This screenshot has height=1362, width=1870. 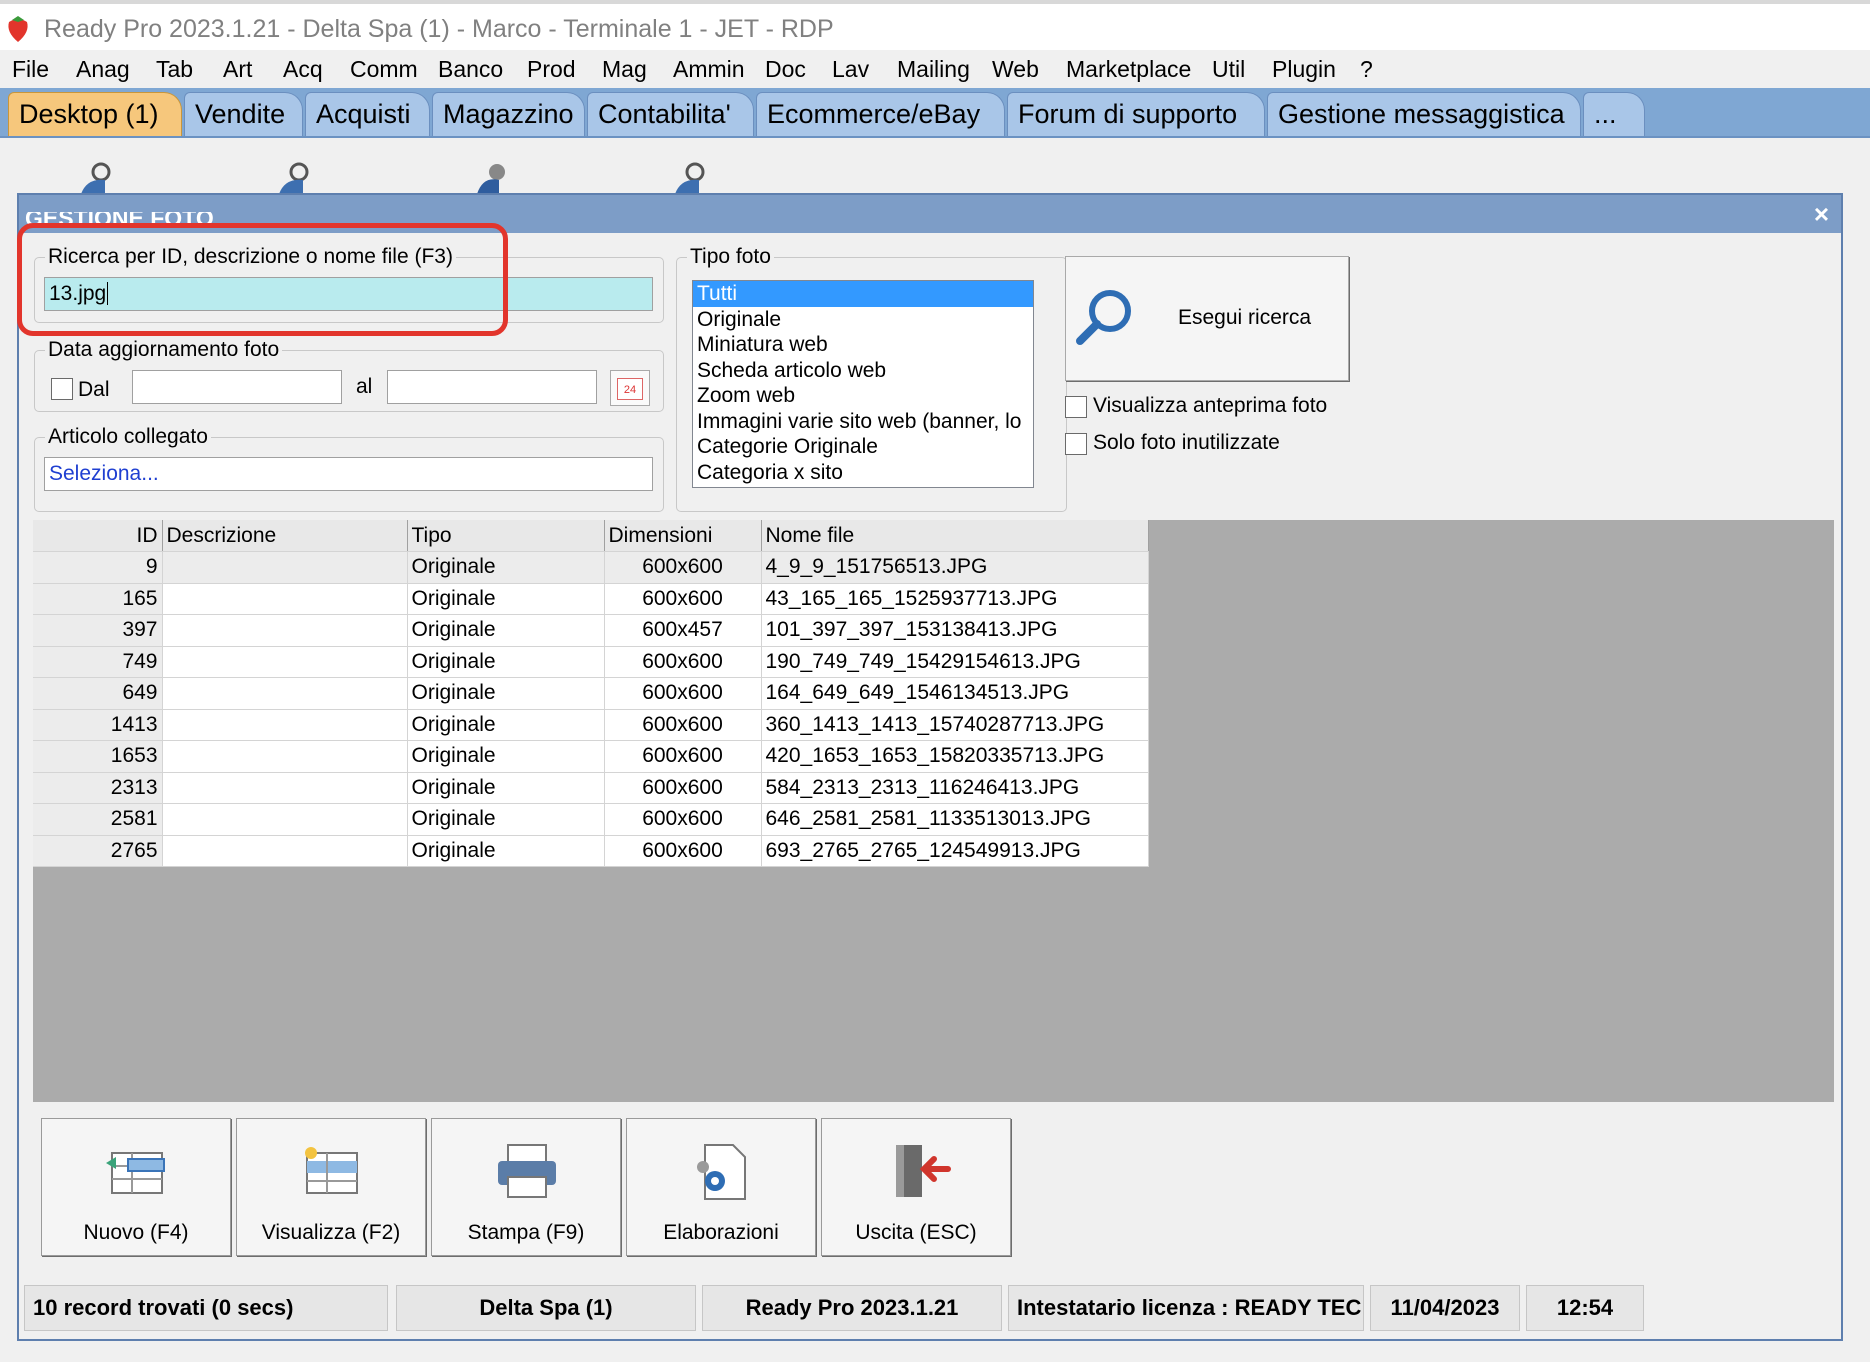 I want to click on elaborazioni-button: Elaborazioni, so click(x=721, y=1187).